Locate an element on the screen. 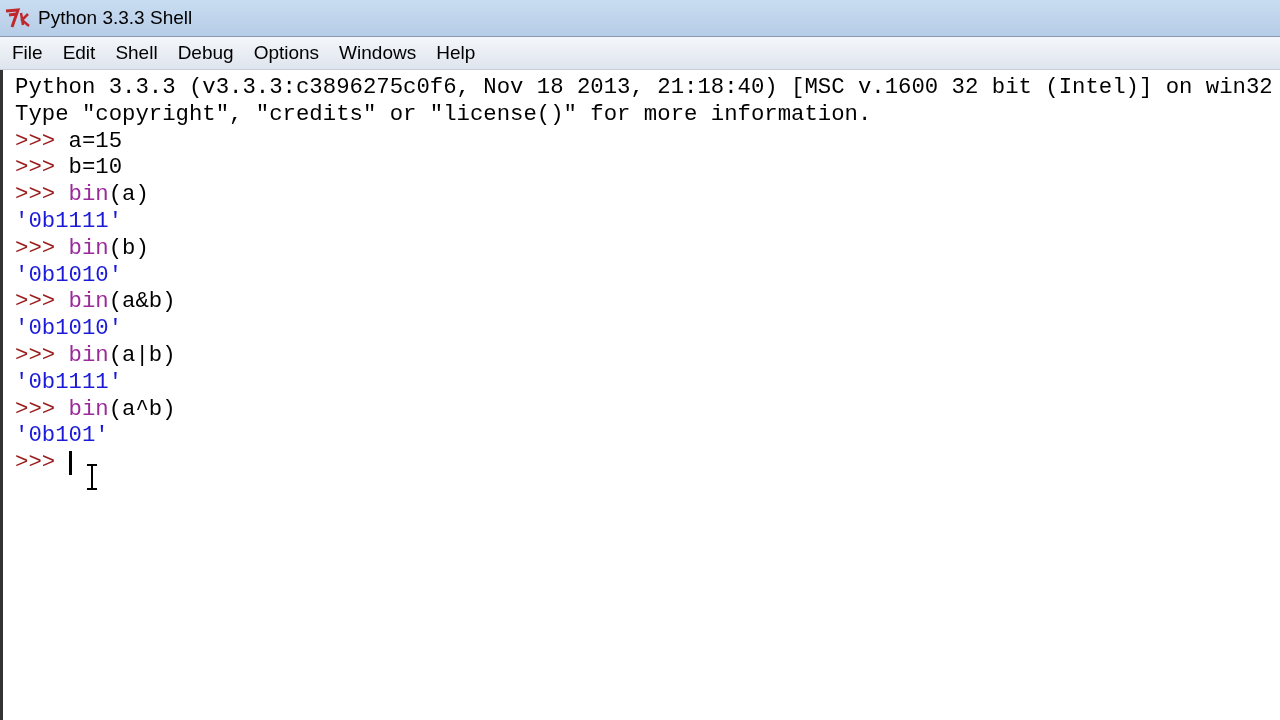 The image size is (1280, 720). menu-item: File is located at coordinates (27, 53).